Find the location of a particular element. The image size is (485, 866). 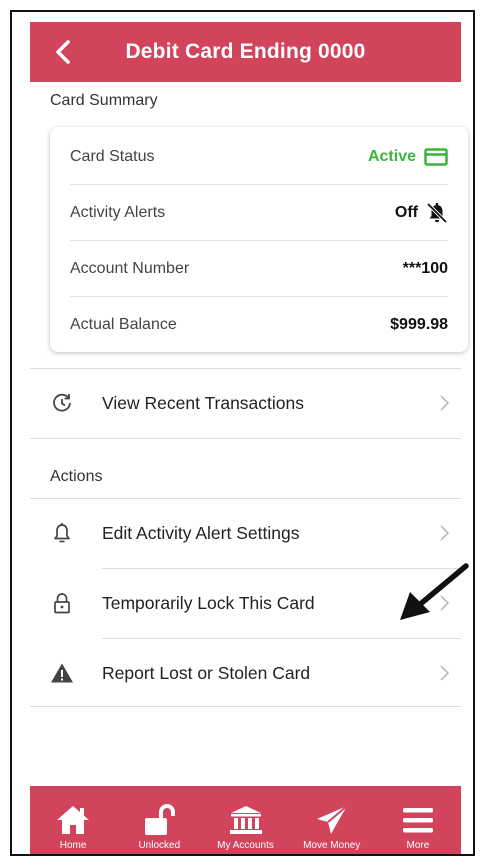

activity-alerts-label: Activity Alerts is located at coordinates (118, 212).